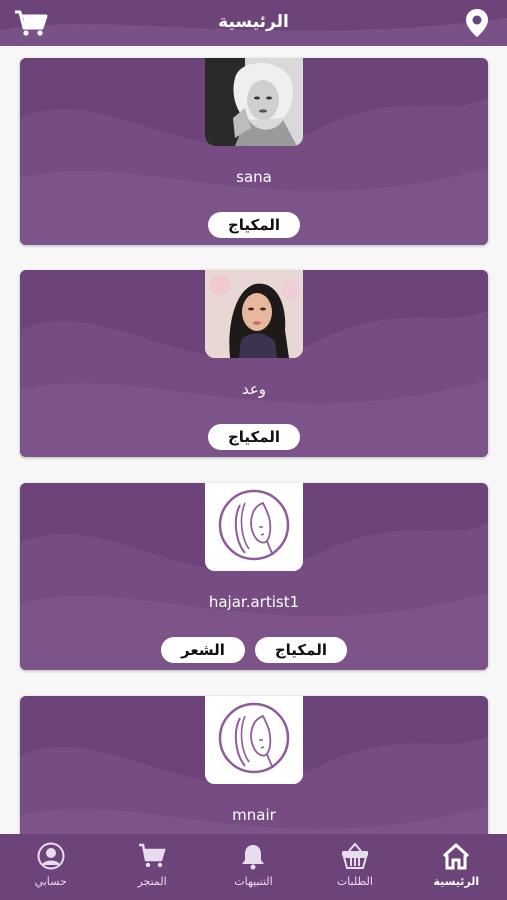  I want to click on nav-item-label: الطلبات, so click(354, 881).